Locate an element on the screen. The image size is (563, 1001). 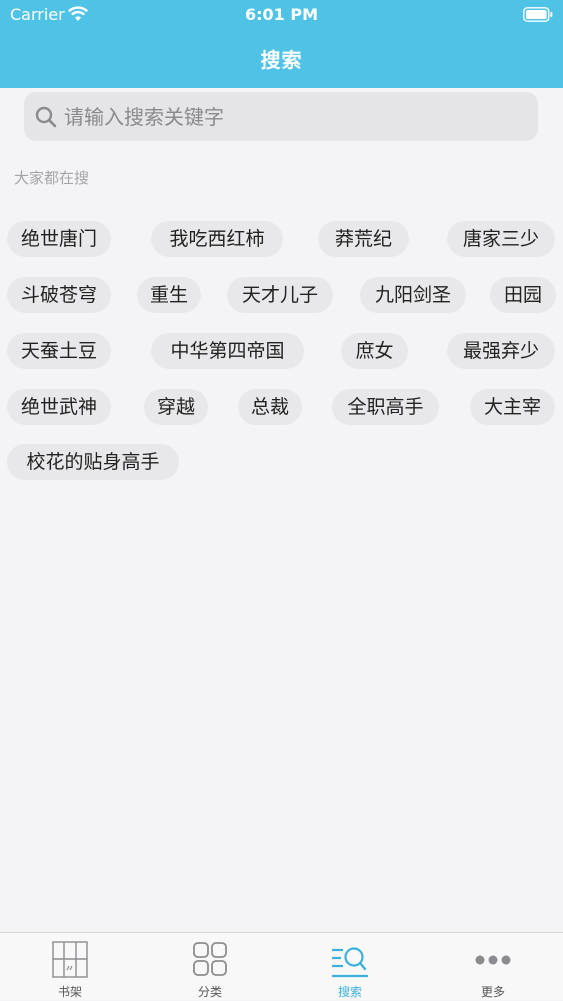
hot-search-tag: 唐家三少 is located at coordinates (501, 239).